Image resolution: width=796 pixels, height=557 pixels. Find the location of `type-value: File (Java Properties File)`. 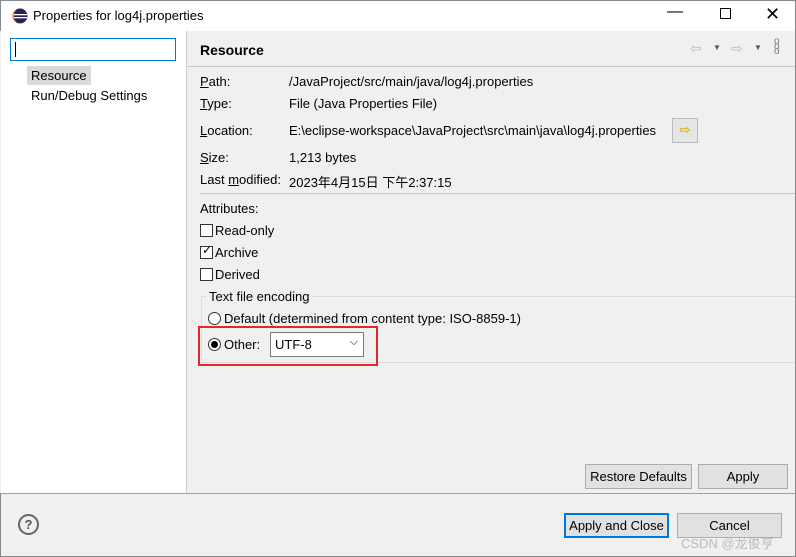

type-value: File (Java Properties File) is located at coordinates (363, 103).